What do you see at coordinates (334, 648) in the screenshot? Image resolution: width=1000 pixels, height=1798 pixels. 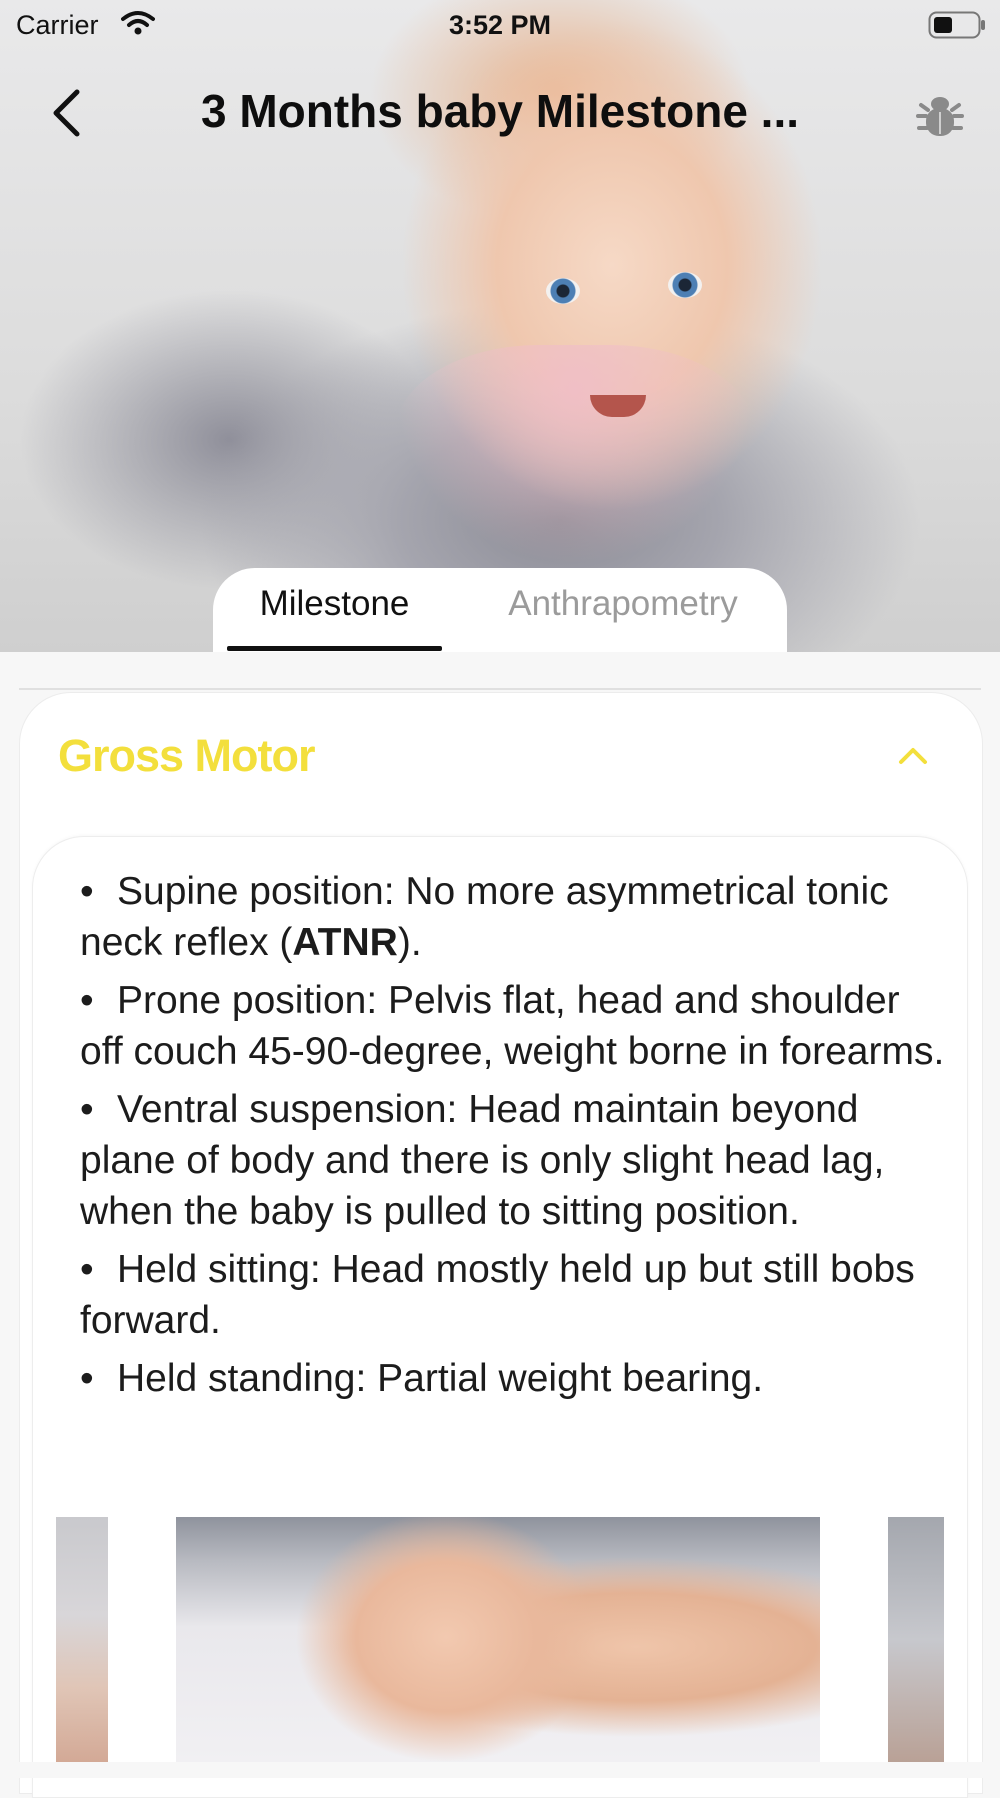 I see `tab-selected-indicator` at bounding box center [334, 648].